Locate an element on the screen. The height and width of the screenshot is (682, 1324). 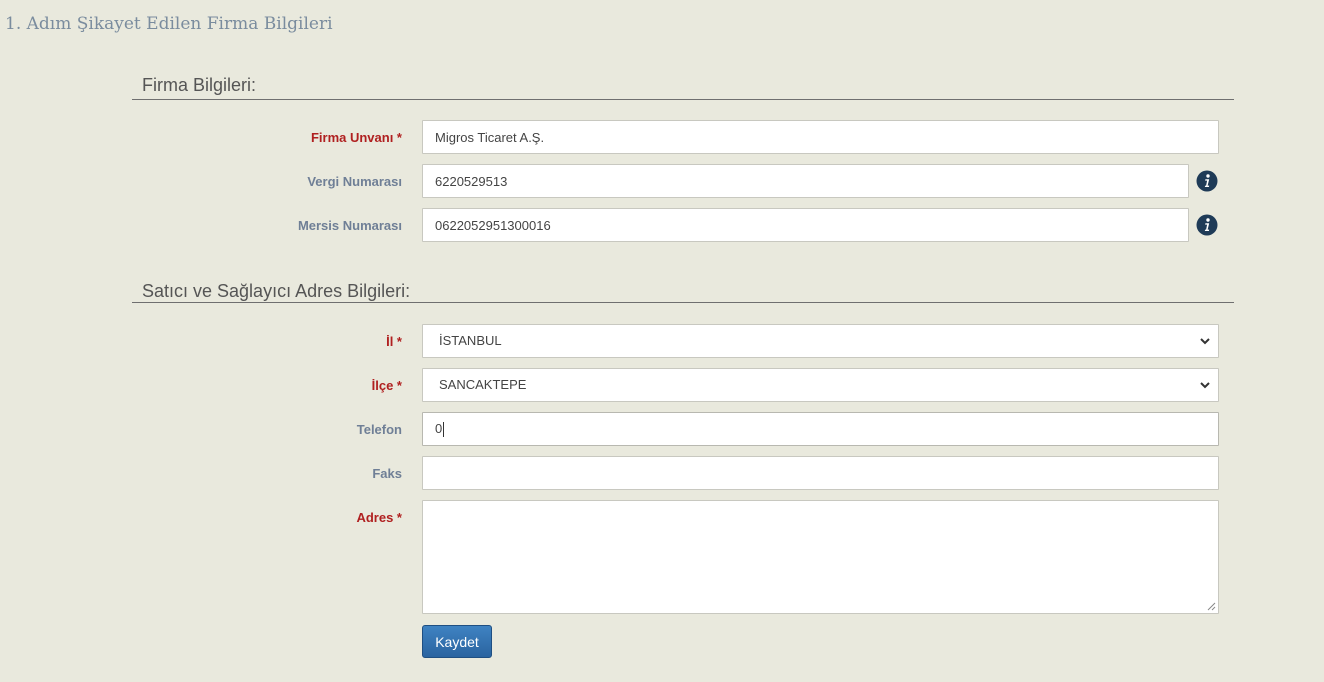
tax-number-label: Vergi Numarası is located at coordinates (354, 181).